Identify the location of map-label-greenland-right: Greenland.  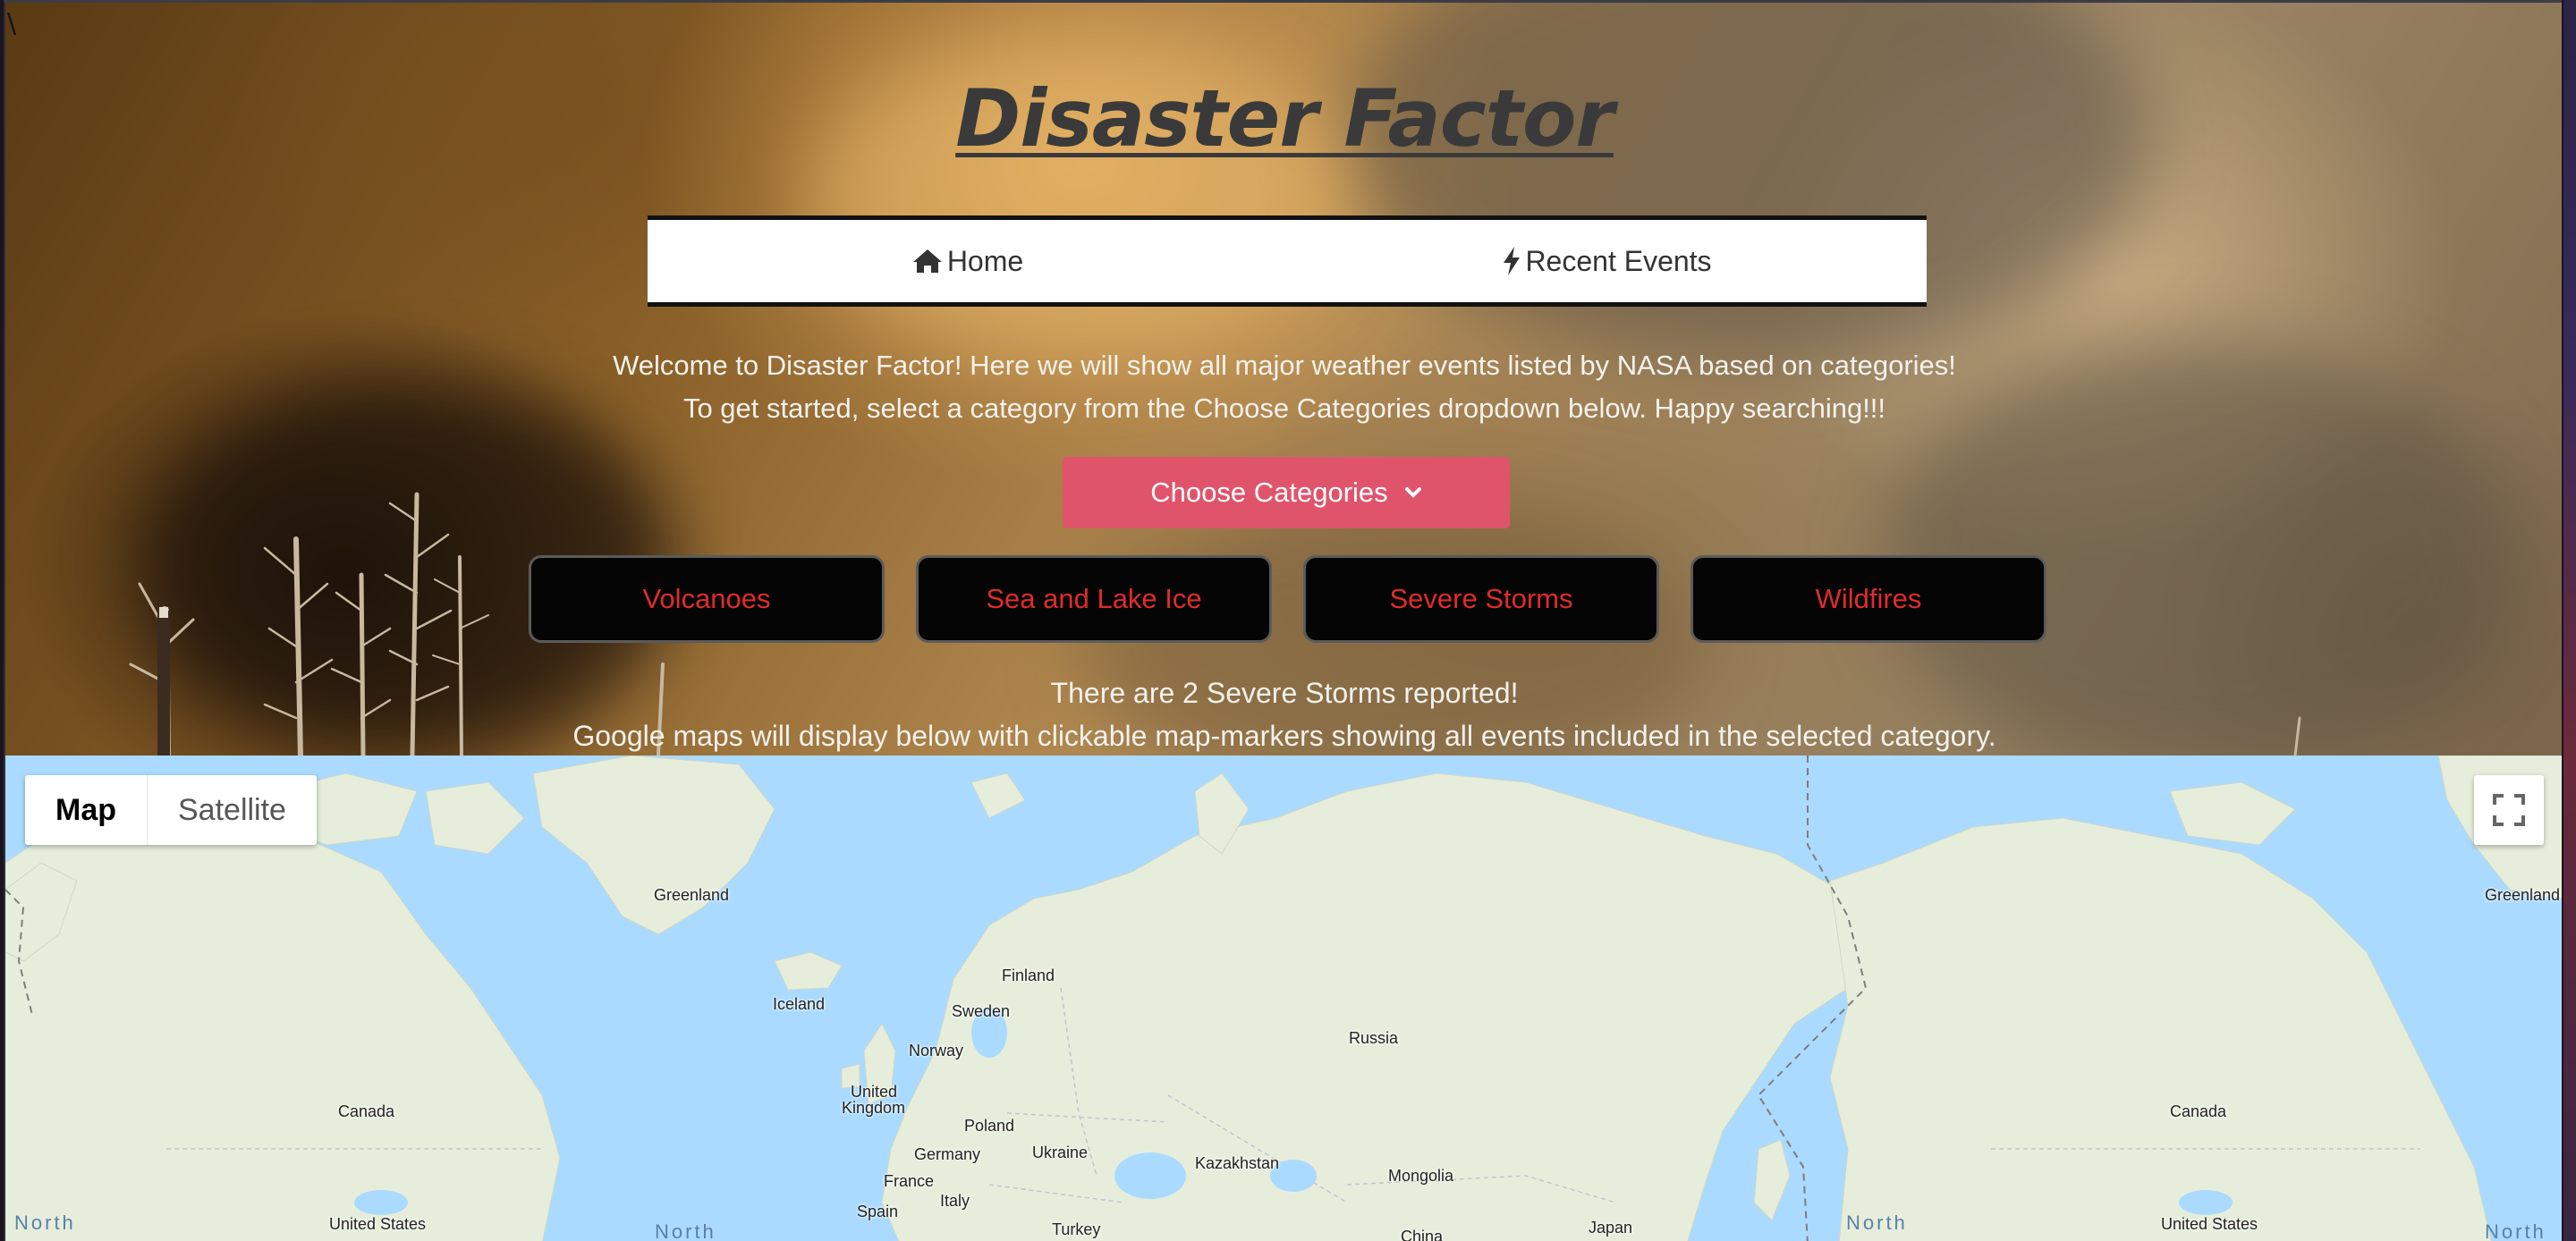
(2523, 895).